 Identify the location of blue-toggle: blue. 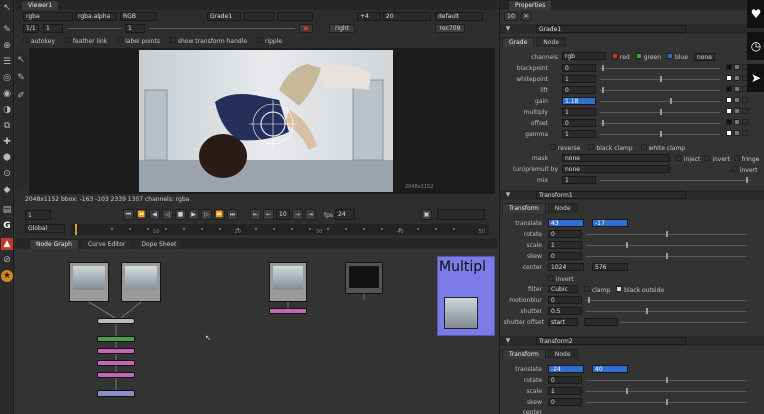
(677, 57).